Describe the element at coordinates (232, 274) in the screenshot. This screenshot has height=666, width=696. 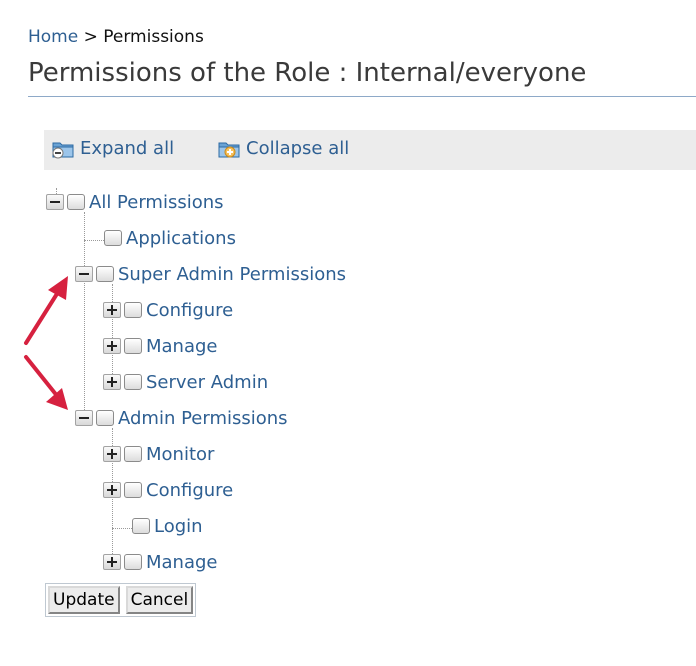
I see `super-admin-label: Super Admin Permissions` at that location.